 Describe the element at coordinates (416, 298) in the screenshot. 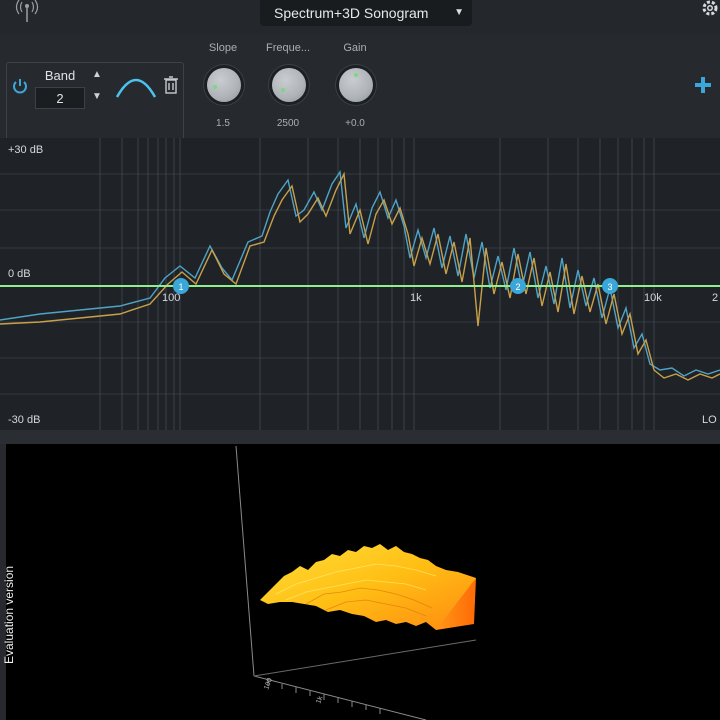

I see `freq-label-1k: 1k` at that location.